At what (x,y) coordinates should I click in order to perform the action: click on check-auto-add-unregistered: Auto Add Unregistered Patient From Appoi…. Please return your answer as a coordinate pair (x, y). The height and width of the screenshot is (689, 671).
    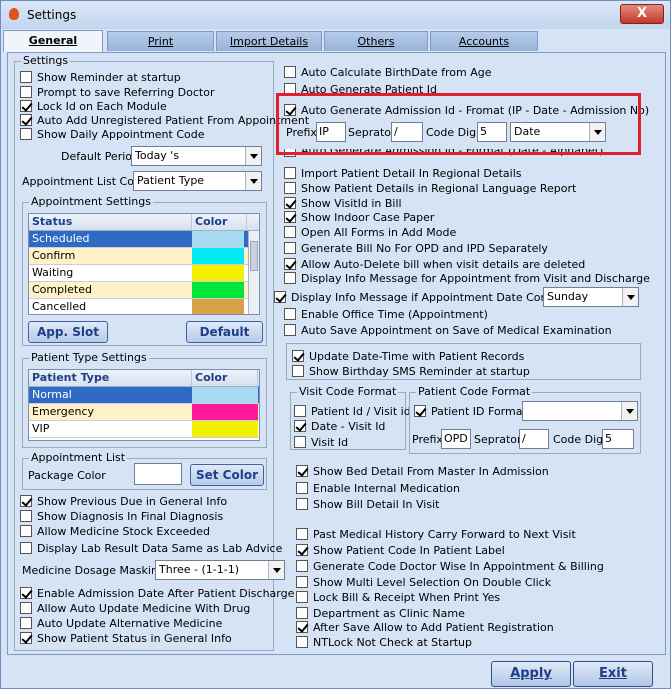
    Looking at the image, I should click on (164, 120).